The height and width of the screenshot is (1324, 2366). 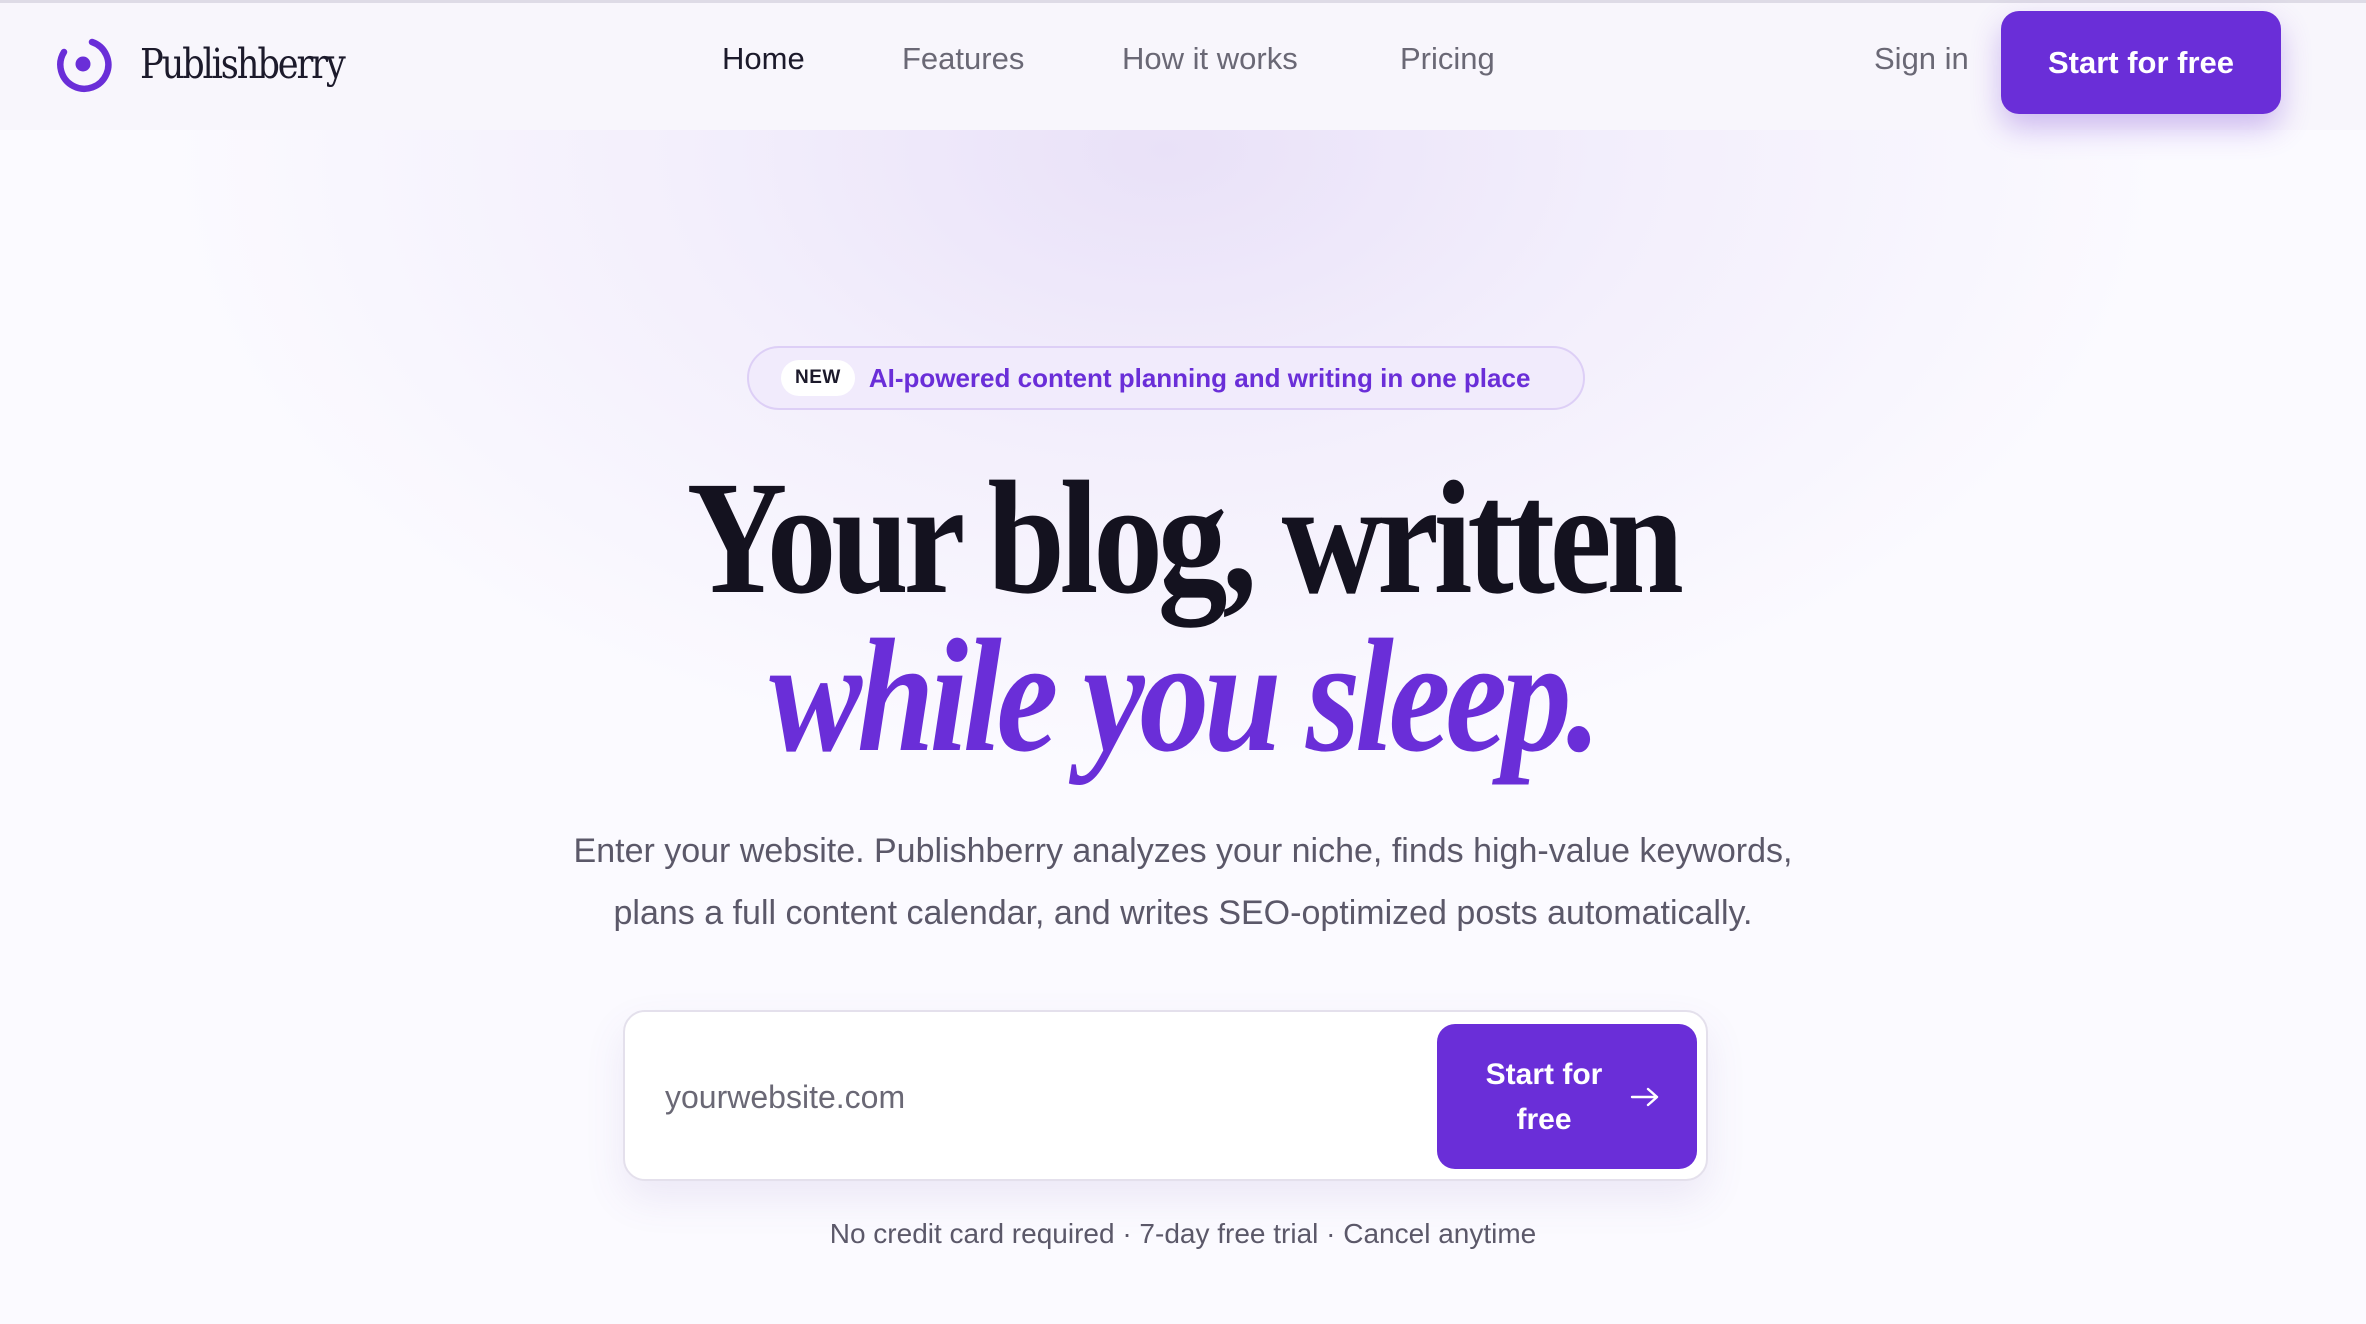 I want to click on brand: Publishberry, so click(x=214, y=64).